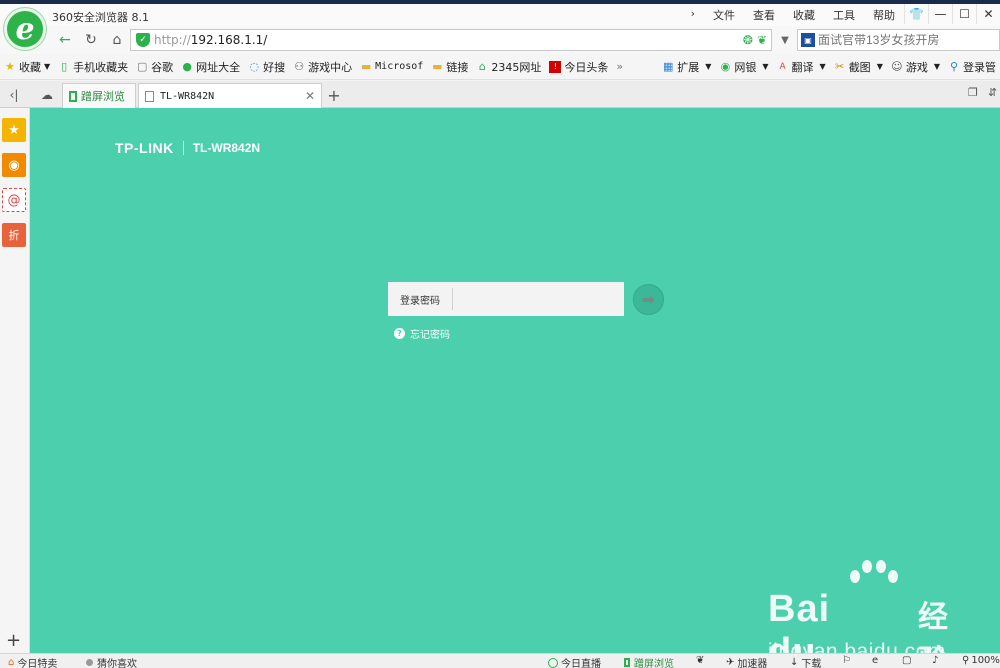 The height and width of the screenshot is (668, 1000). I want to click on status-live: 今日直播, so click(574, 661).